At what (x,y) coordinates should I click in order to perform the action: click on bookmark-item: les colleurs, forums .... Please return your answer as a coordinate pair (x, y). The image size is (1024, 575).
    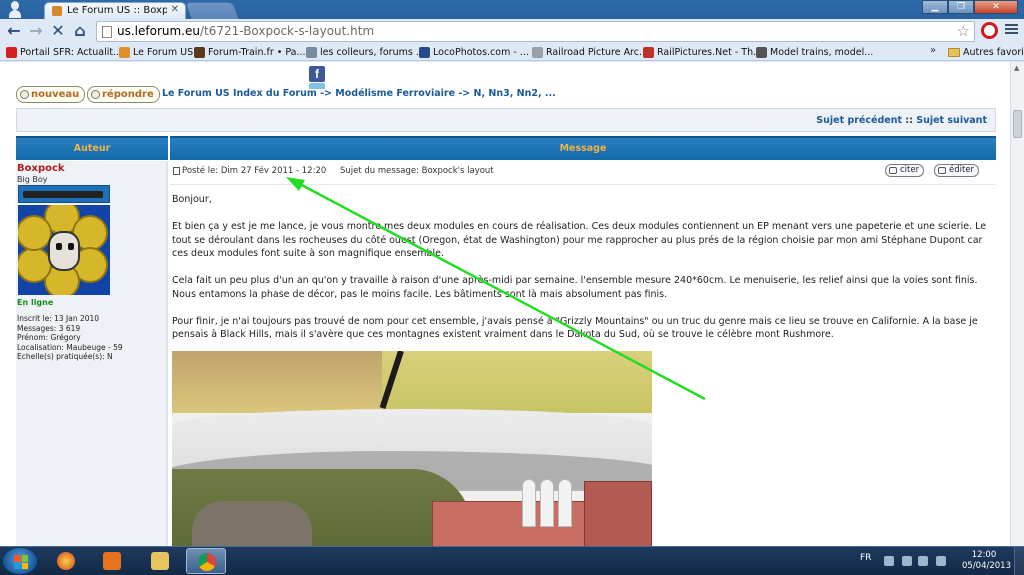
    Looking at the image, I should click on (365, 52).